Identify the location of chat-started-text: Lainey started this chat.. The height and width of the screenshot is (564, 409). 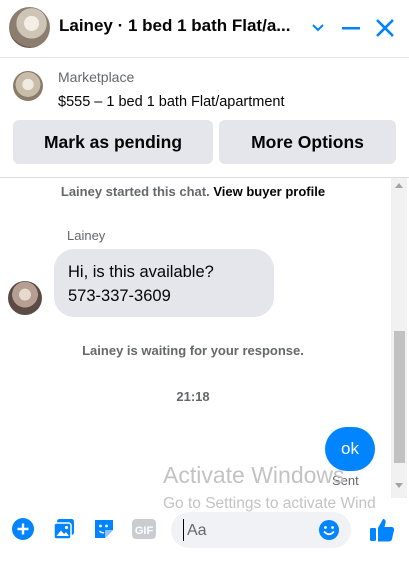
(135, 191).